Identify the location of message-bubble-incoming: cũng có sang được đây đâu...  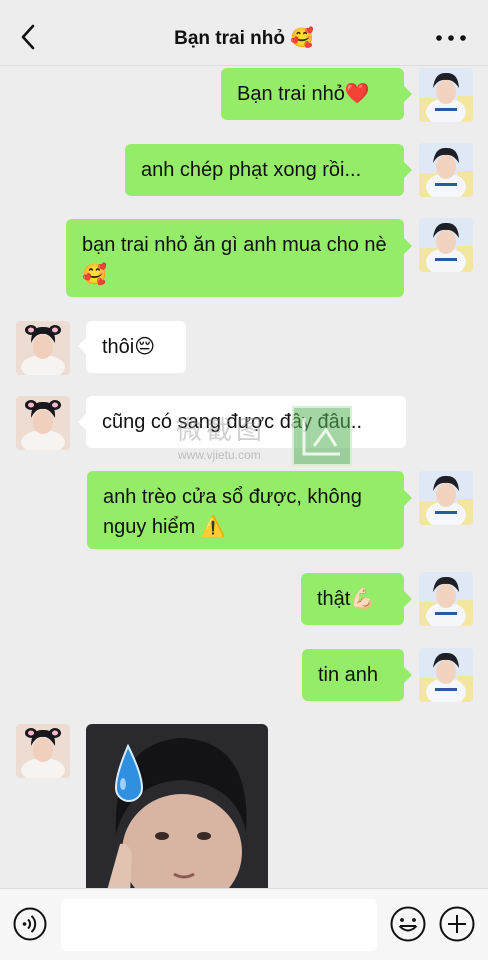
(246, 422).